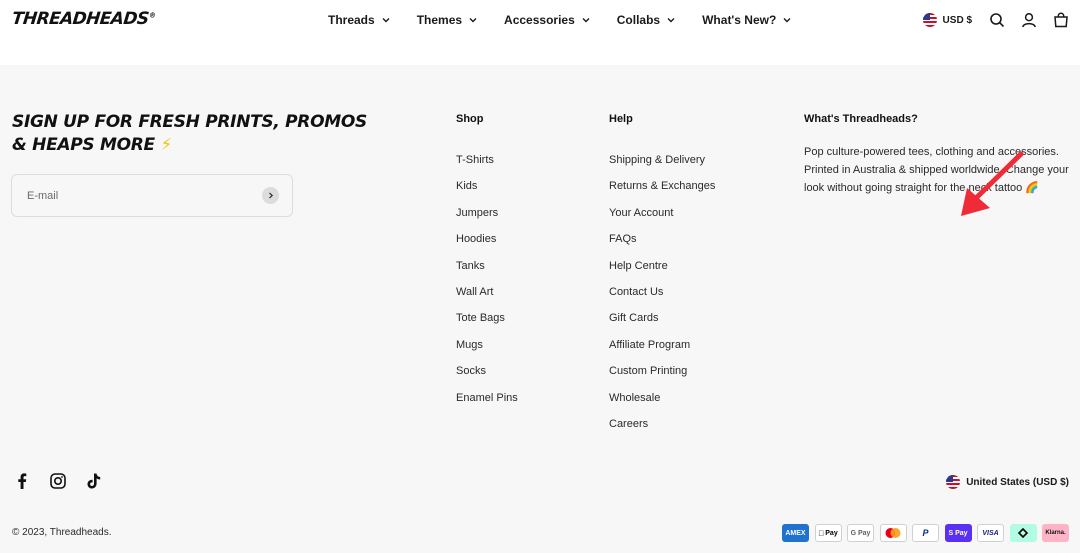  I want to click on logo-text: THREADHEADS, so click(80, 19).